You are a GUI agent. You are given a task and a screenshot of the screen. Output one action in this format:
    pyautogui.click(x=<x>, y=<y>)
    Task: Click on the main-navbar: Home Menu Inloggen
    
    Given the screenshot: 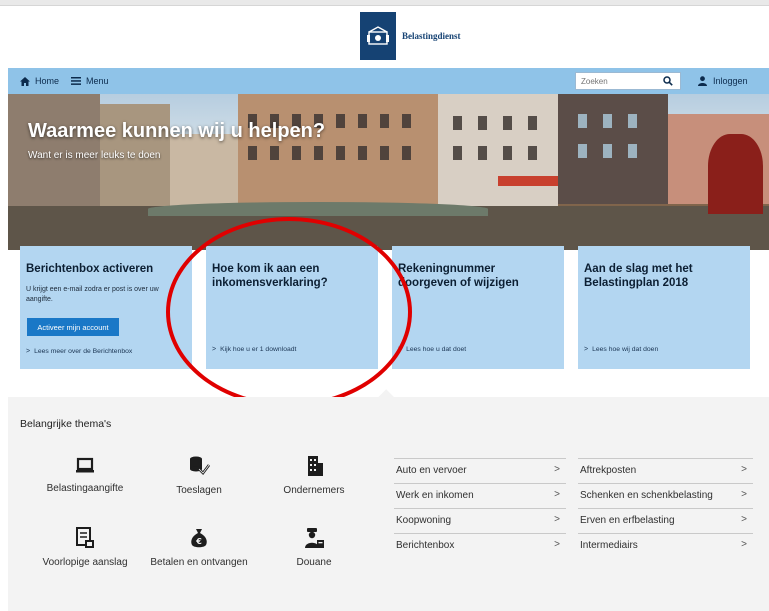 What is the action you would take?
    pyautogui.click(x=388, y=81)
    